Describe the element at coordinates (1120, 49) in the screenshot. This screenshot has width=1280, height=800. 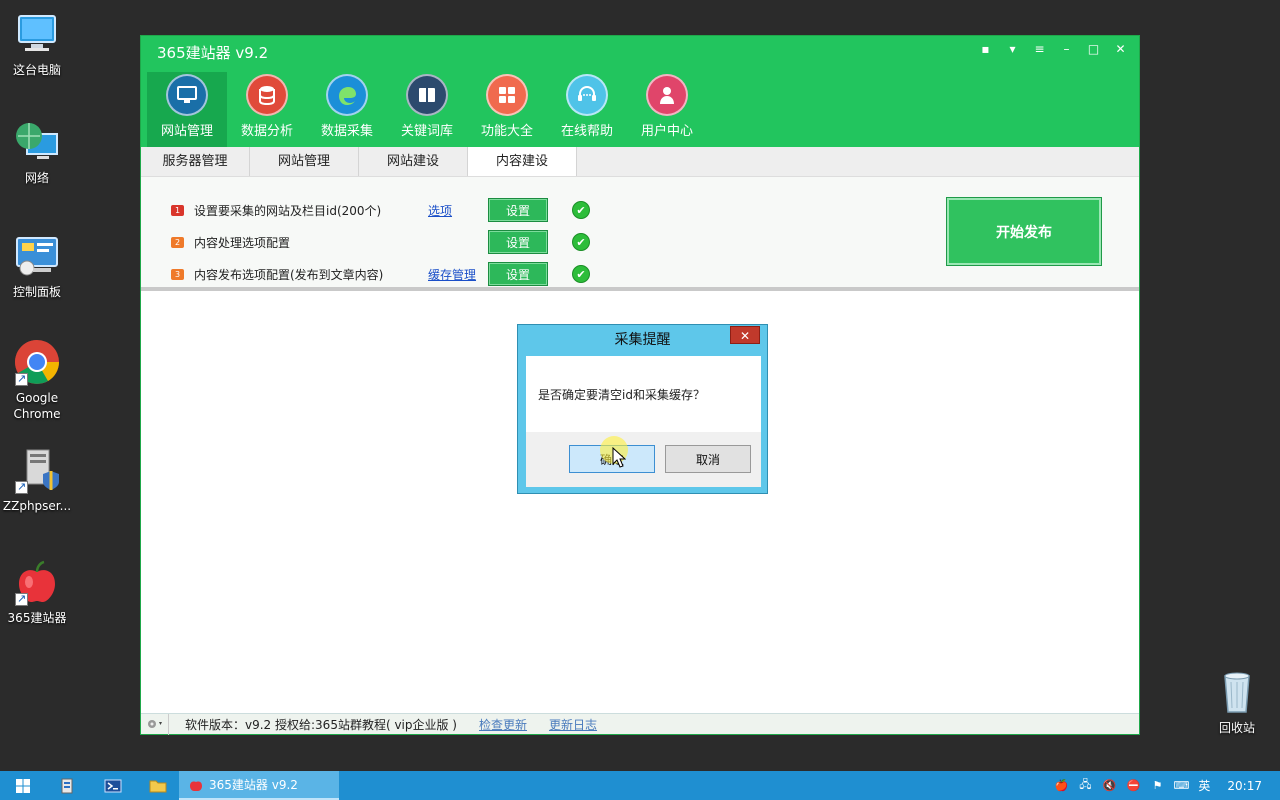
I see `close-icon: ✕` at that location.